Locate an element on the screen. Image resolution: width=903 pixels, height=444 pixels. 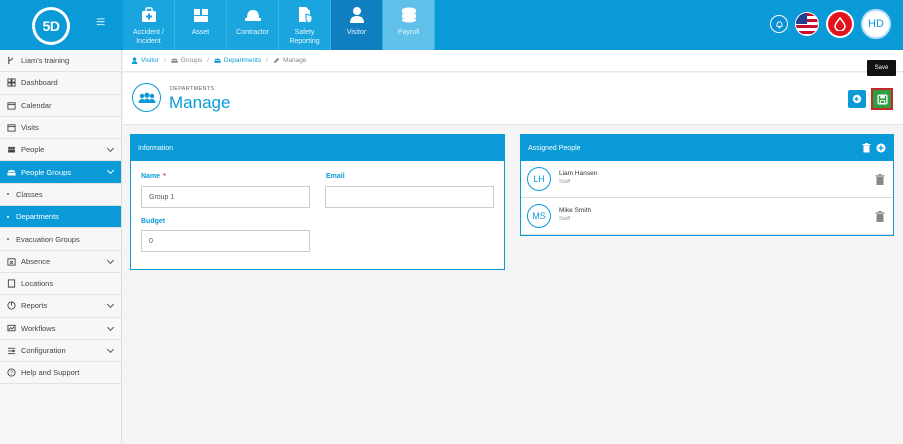
coins-icon is located at coordinates (409, 15).